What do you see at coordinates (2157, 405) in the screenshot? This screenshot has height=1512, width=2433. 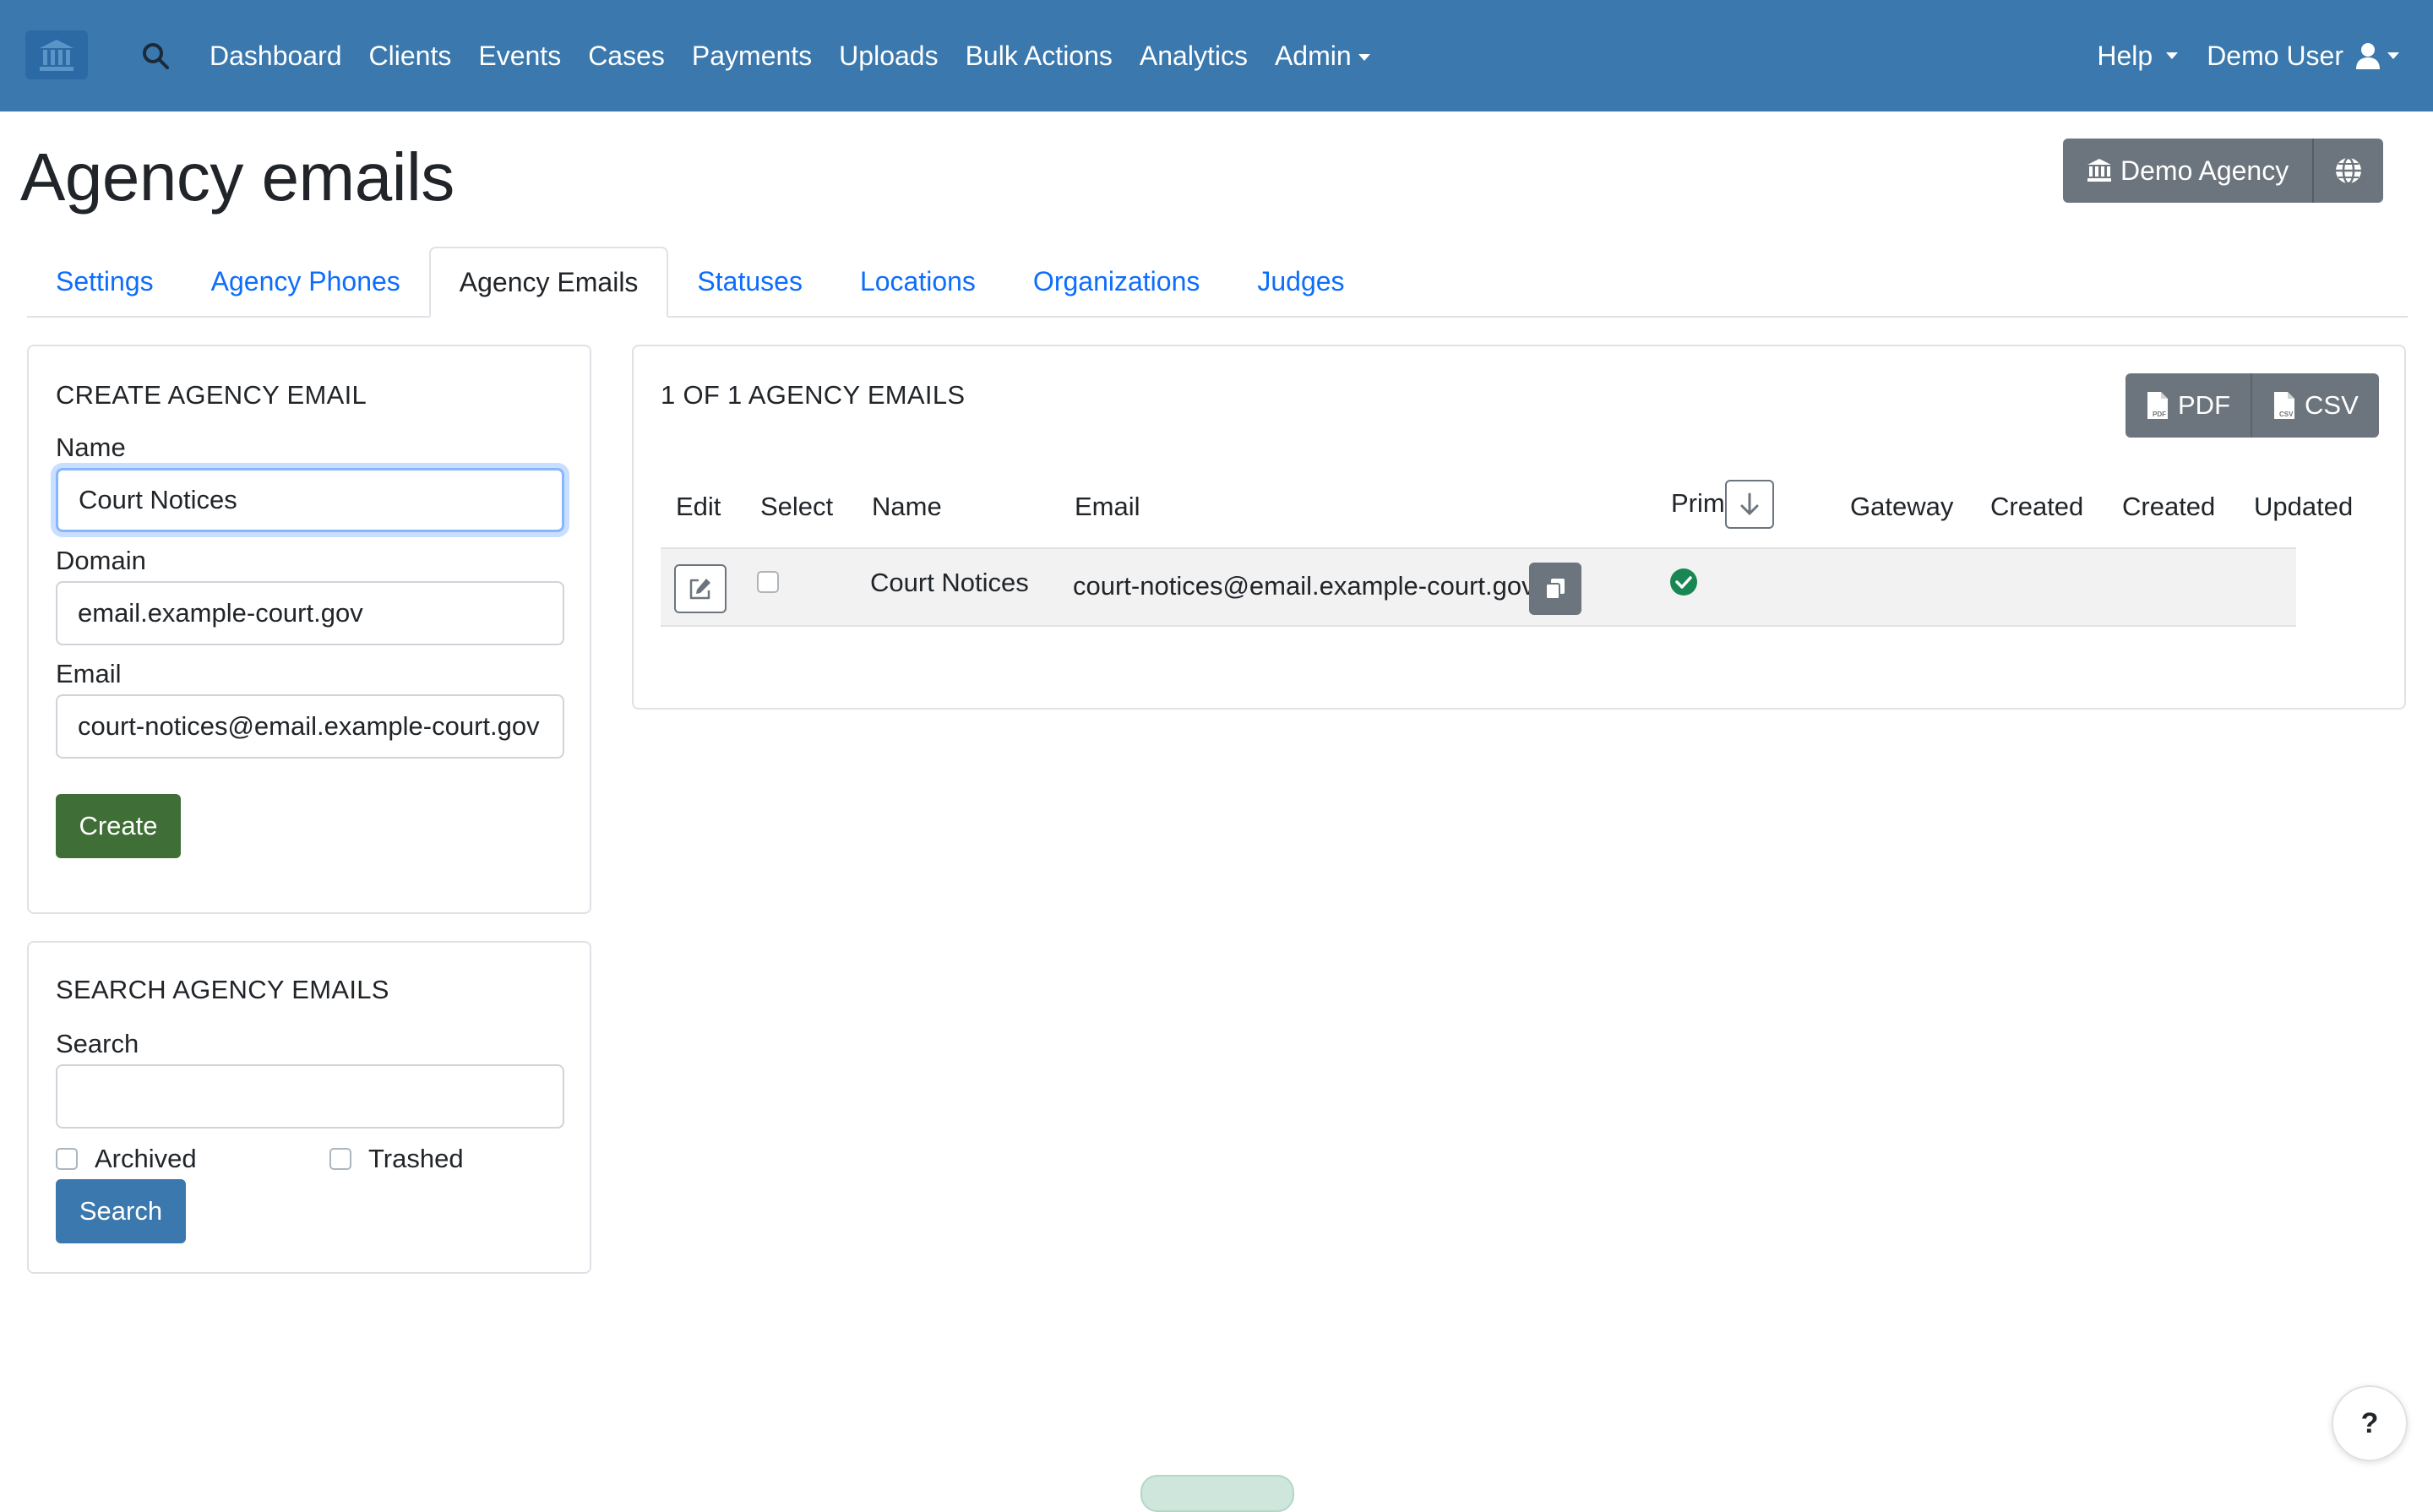 I see `pdf-file-icon: PDF` at bounding box center [2157, 405].